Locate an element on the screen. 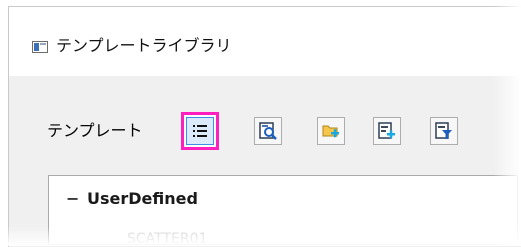 Image resolution: width=521 pixels, height=247 pixels. preview-button is located at coordinates (268, 131).